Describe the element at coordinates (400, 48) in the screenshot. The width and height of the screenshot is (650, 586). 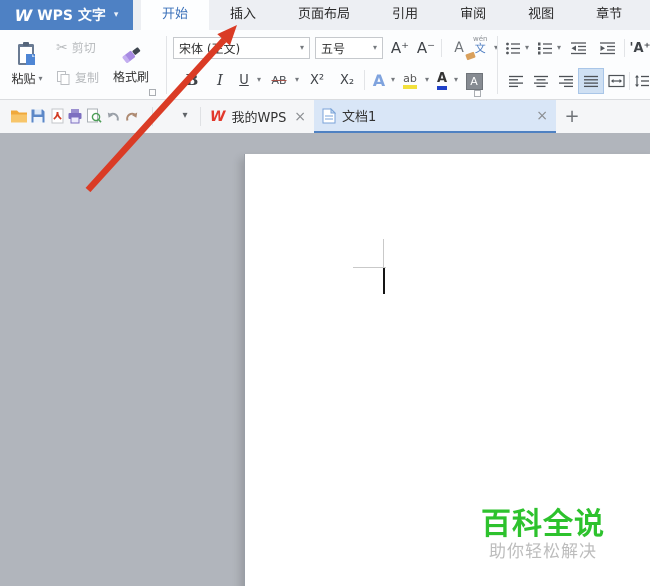
I see `increase-font-size-button: A⁺` at that location.